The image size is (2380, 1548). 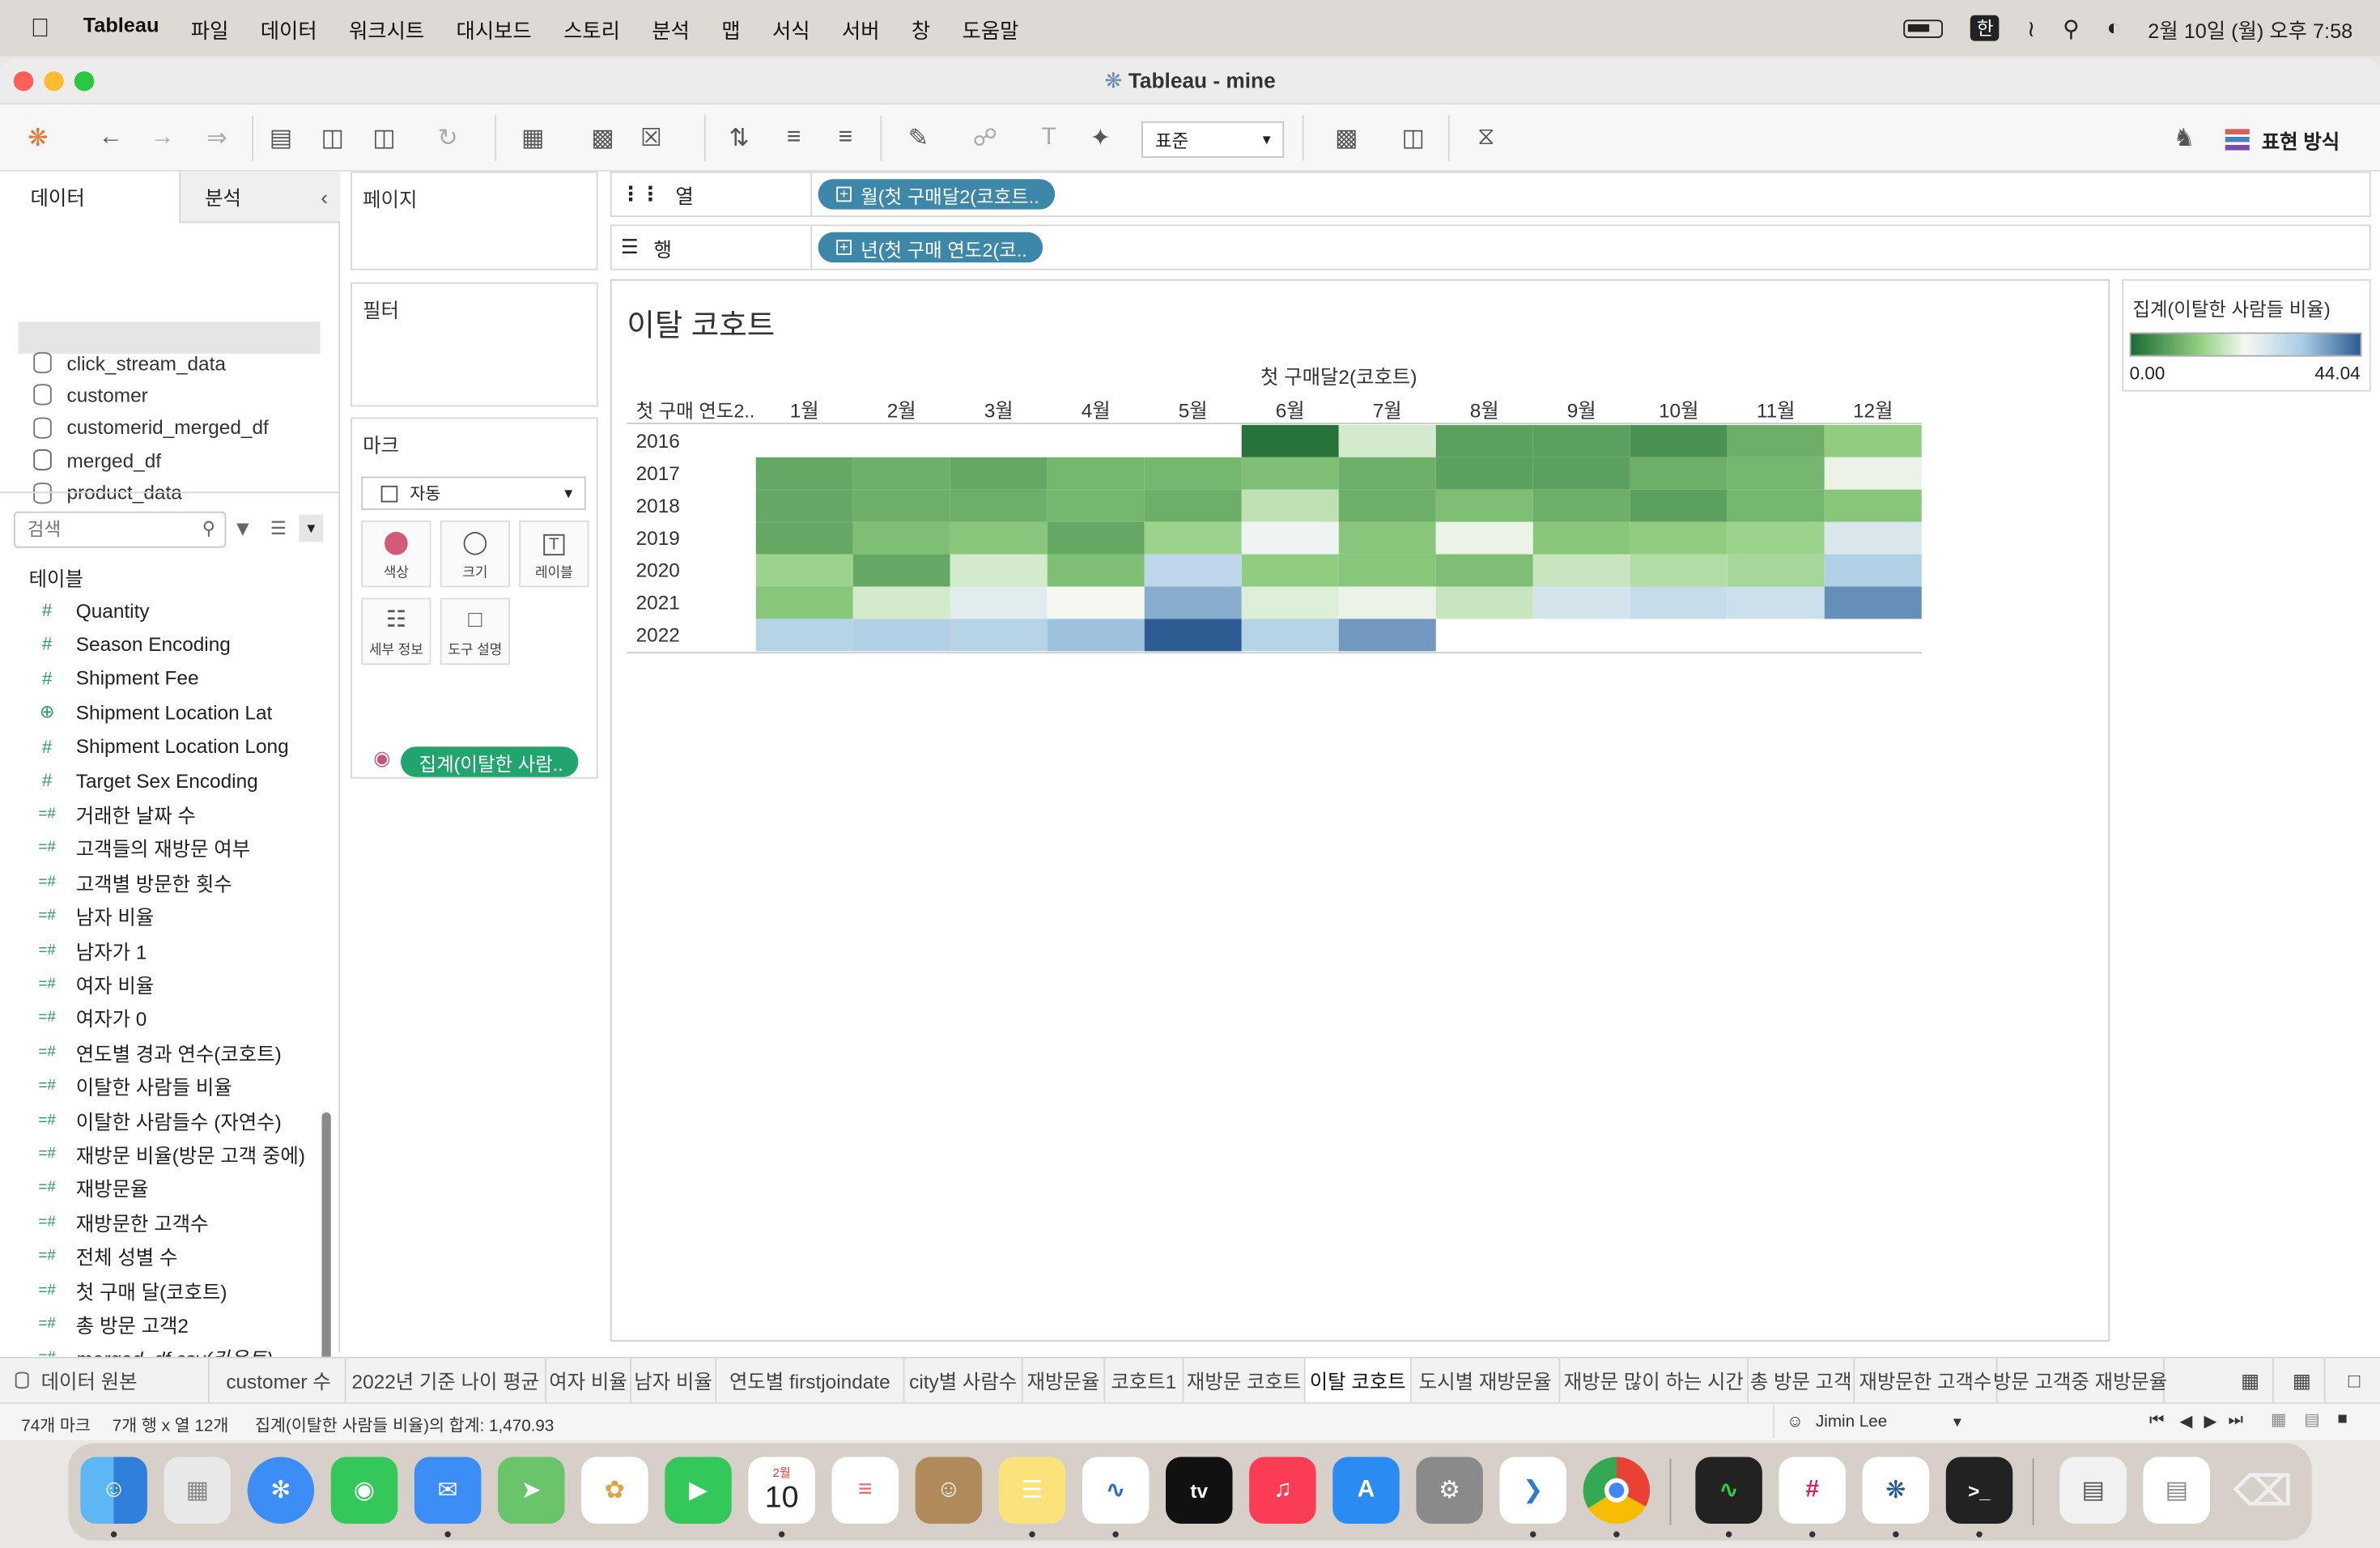 What do you see at coordinates (964, 1380) in the screenshot?
I see `sheet-tab: city별 사람수` at bounding box center [964, 1380].